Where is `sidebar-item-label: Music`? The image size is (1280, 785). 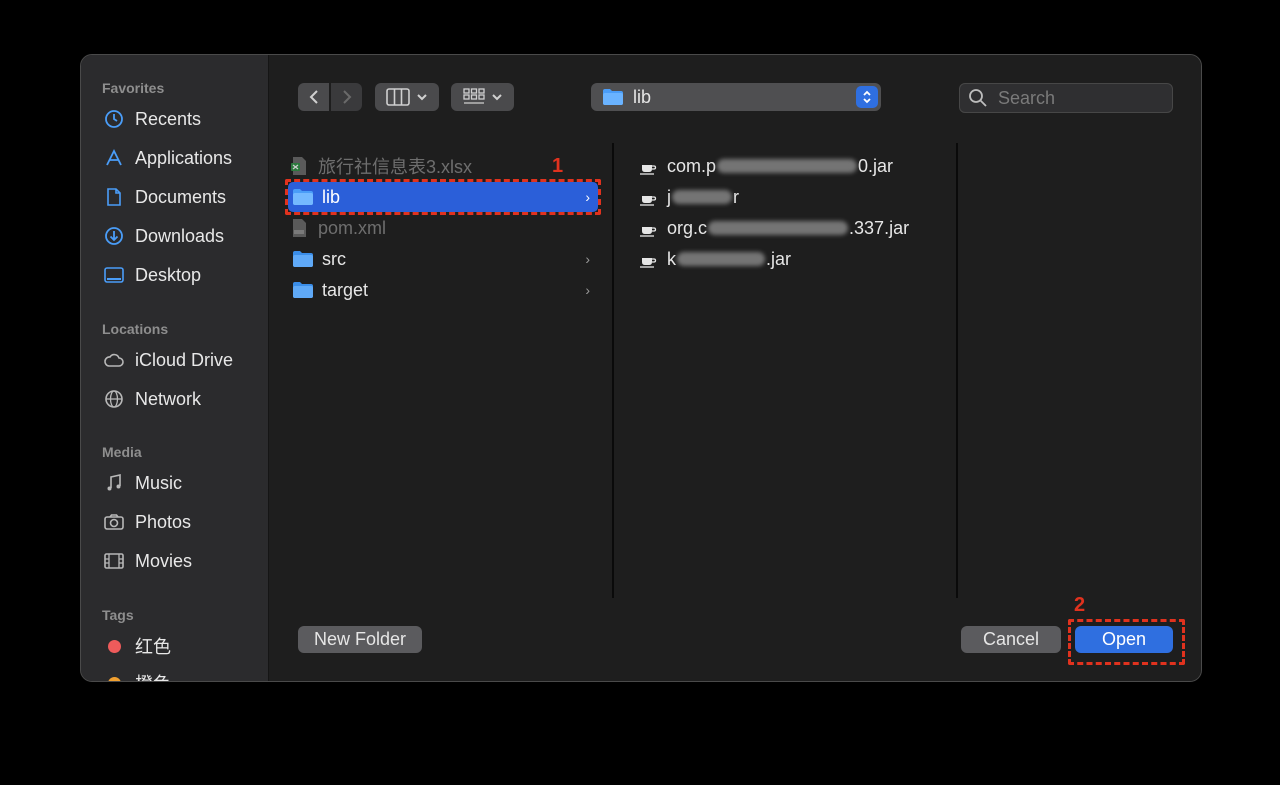 sidebar-item-label: Music is located at coordinates (159, 482).